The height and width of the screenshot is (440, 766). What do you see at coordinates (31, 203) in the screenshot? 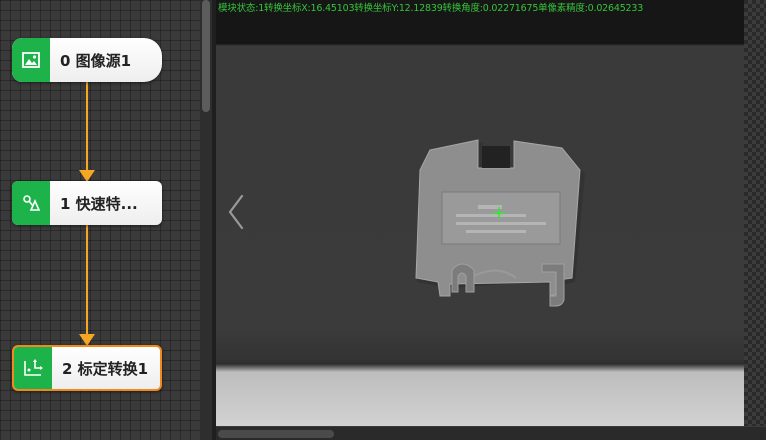
I see `feature-match-icon` at bounding box center [31, 203].